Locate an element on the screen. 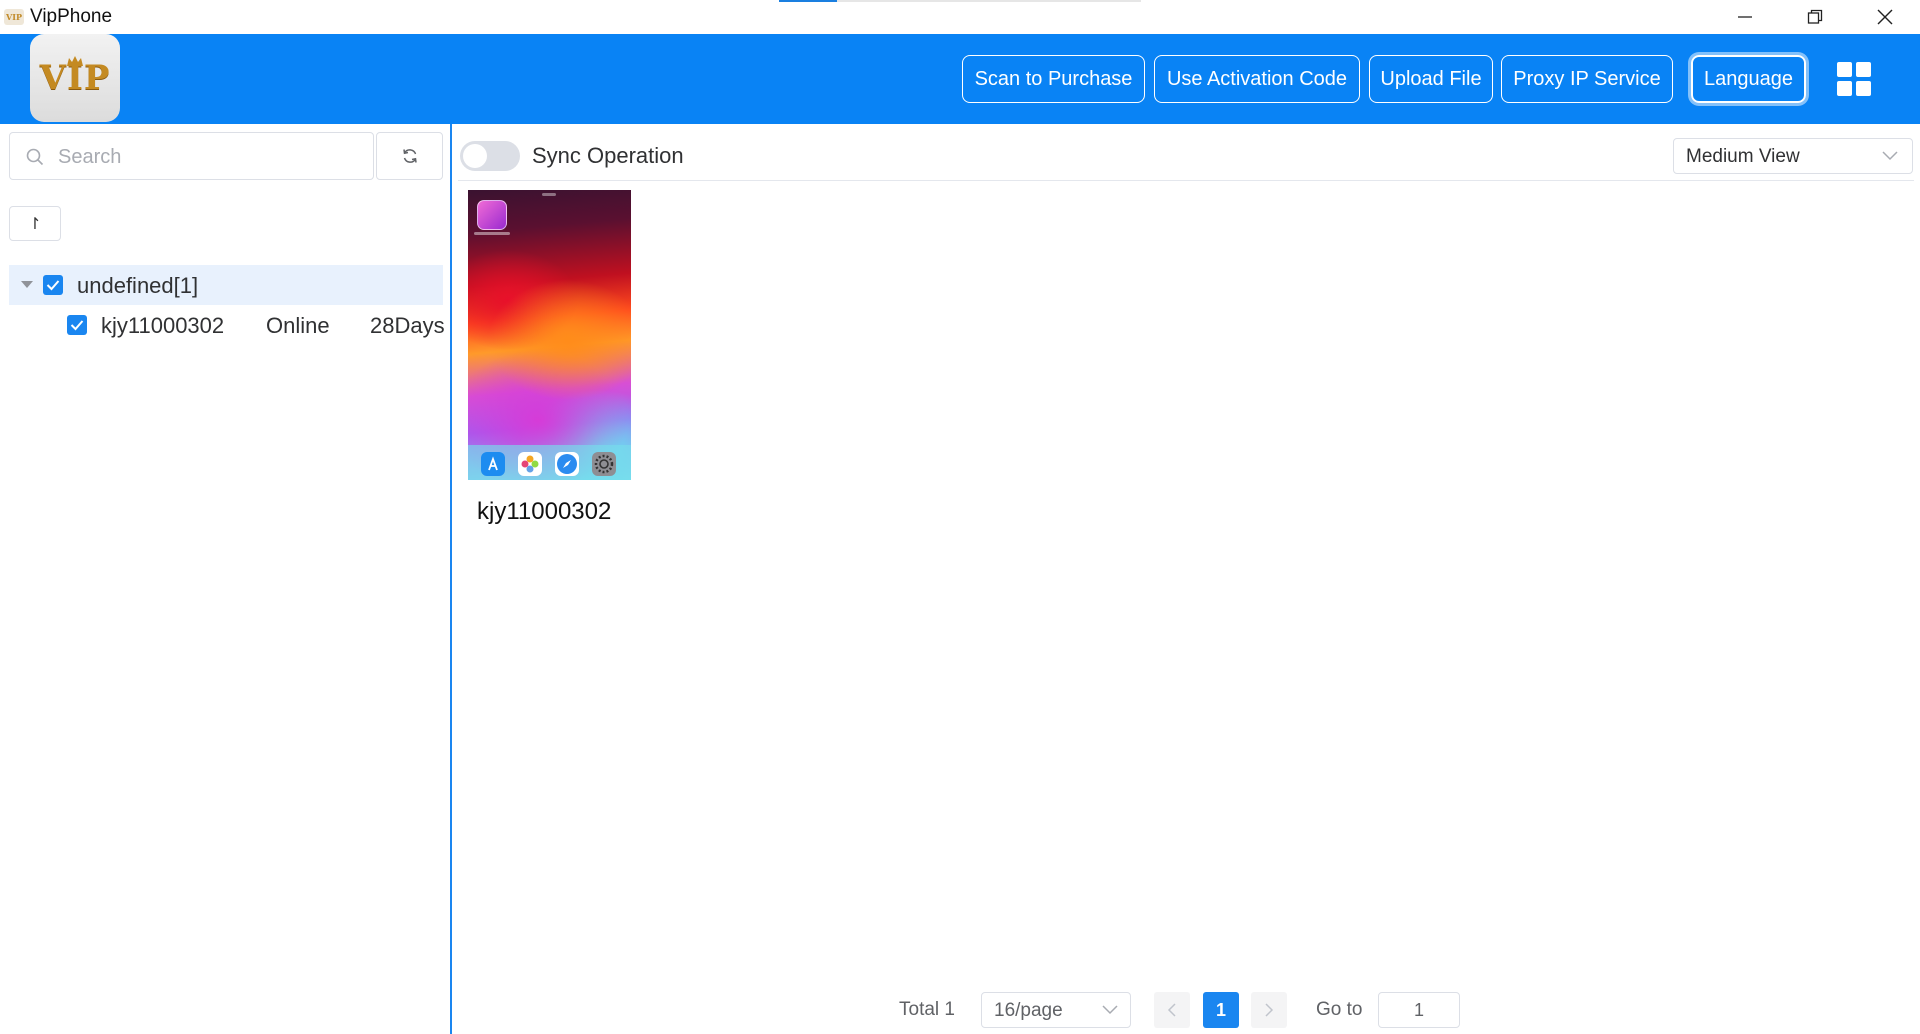  restore-icon is located at coordinates (1815, 16).